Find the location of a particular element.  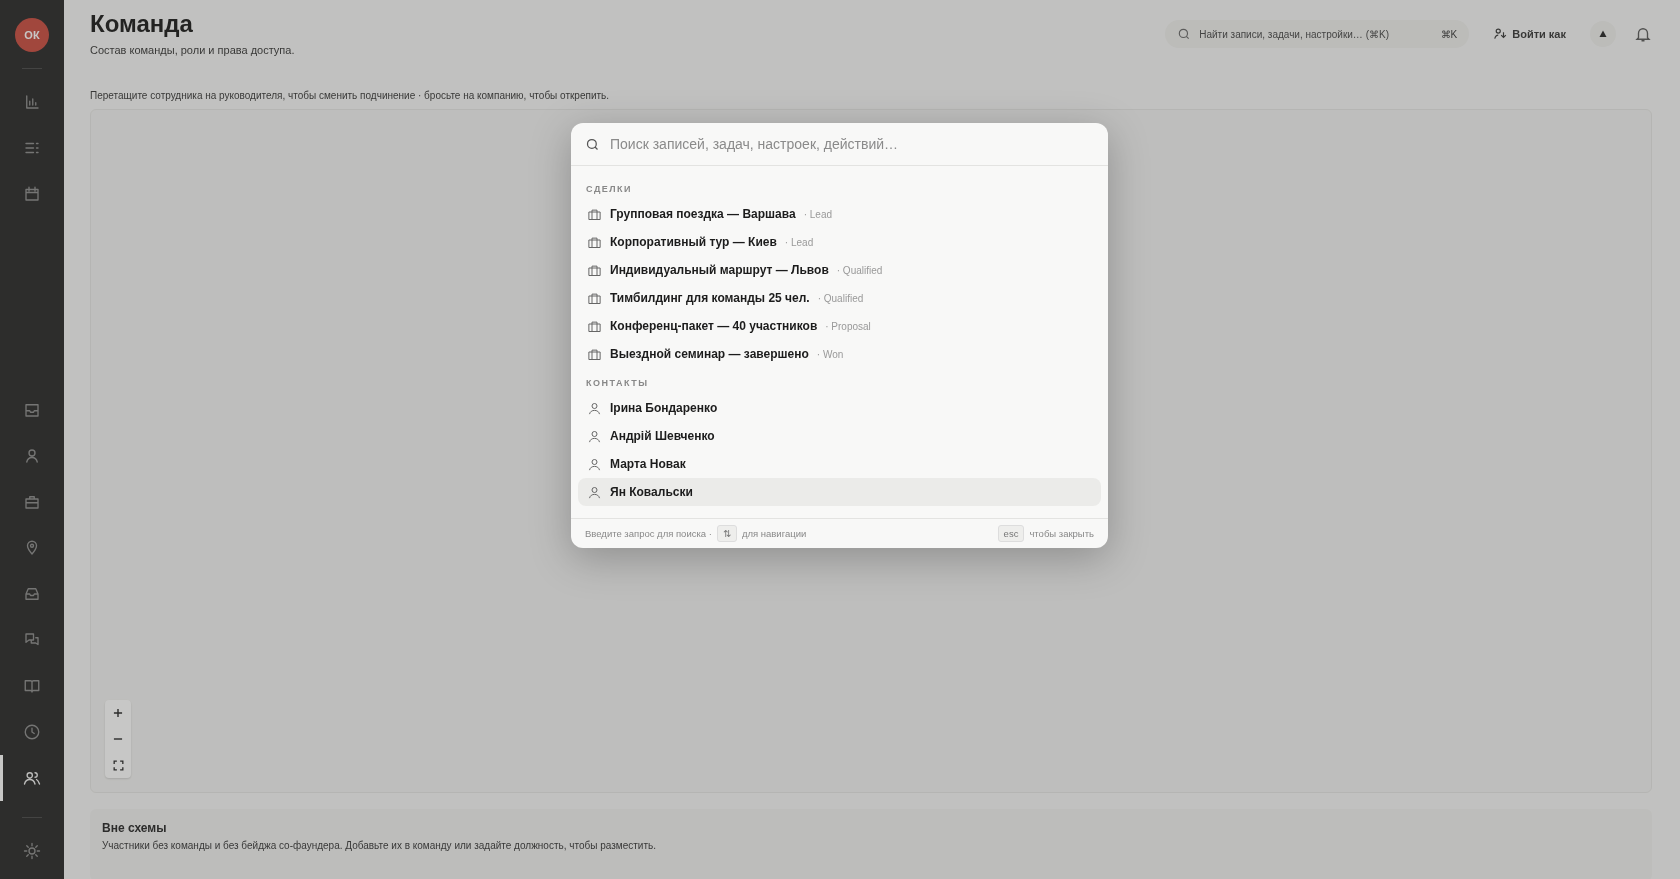

footer-hint: чтобы закрыть is located at coordinates (1061, 533).